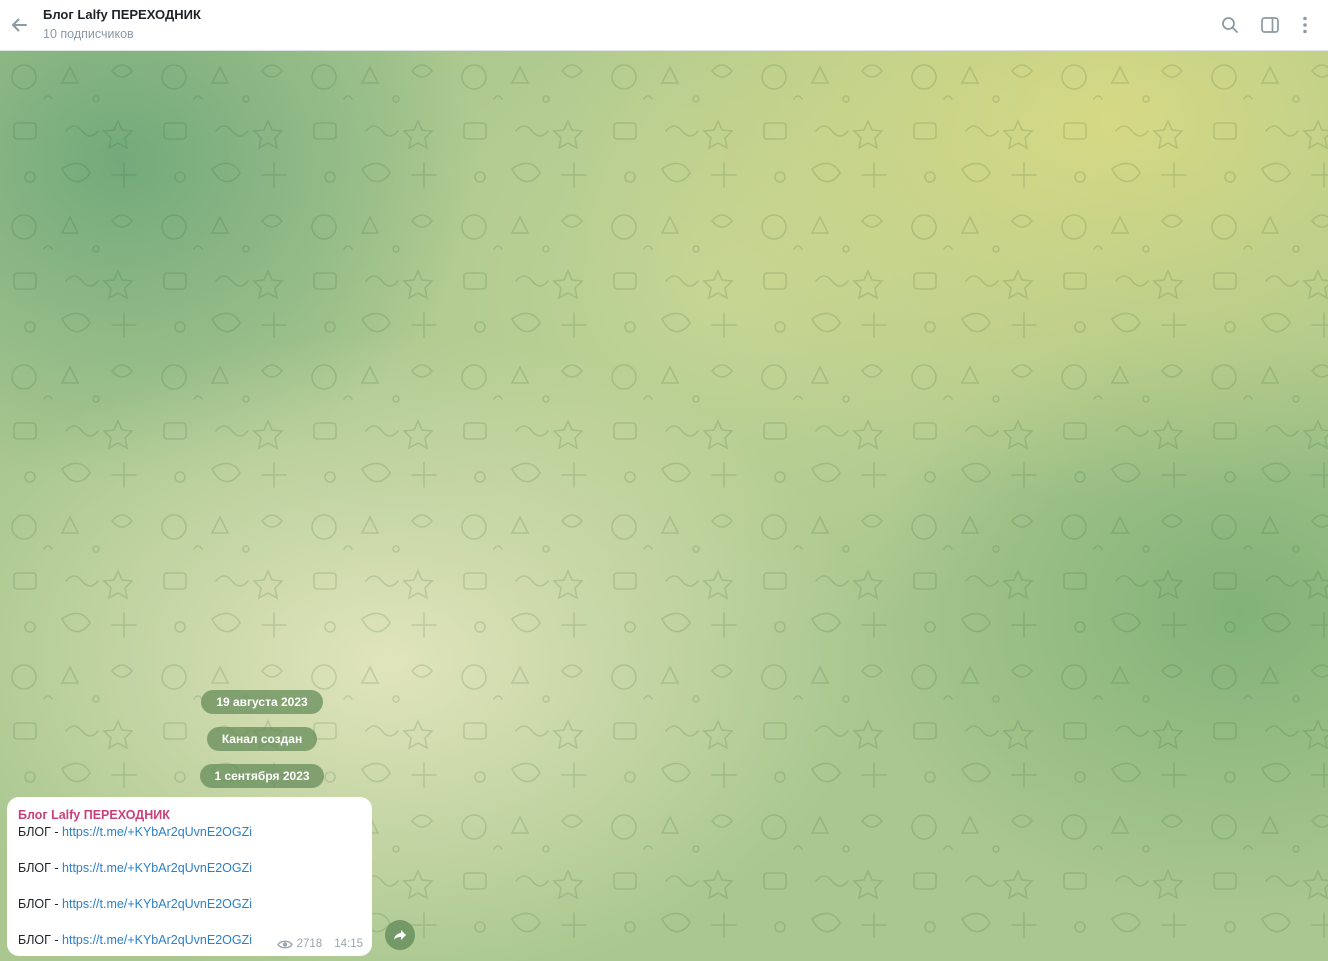  What do you see at coordinates (284, 944) in the screenshot?
I see `eye-icon` at bounding box center [284, 944].